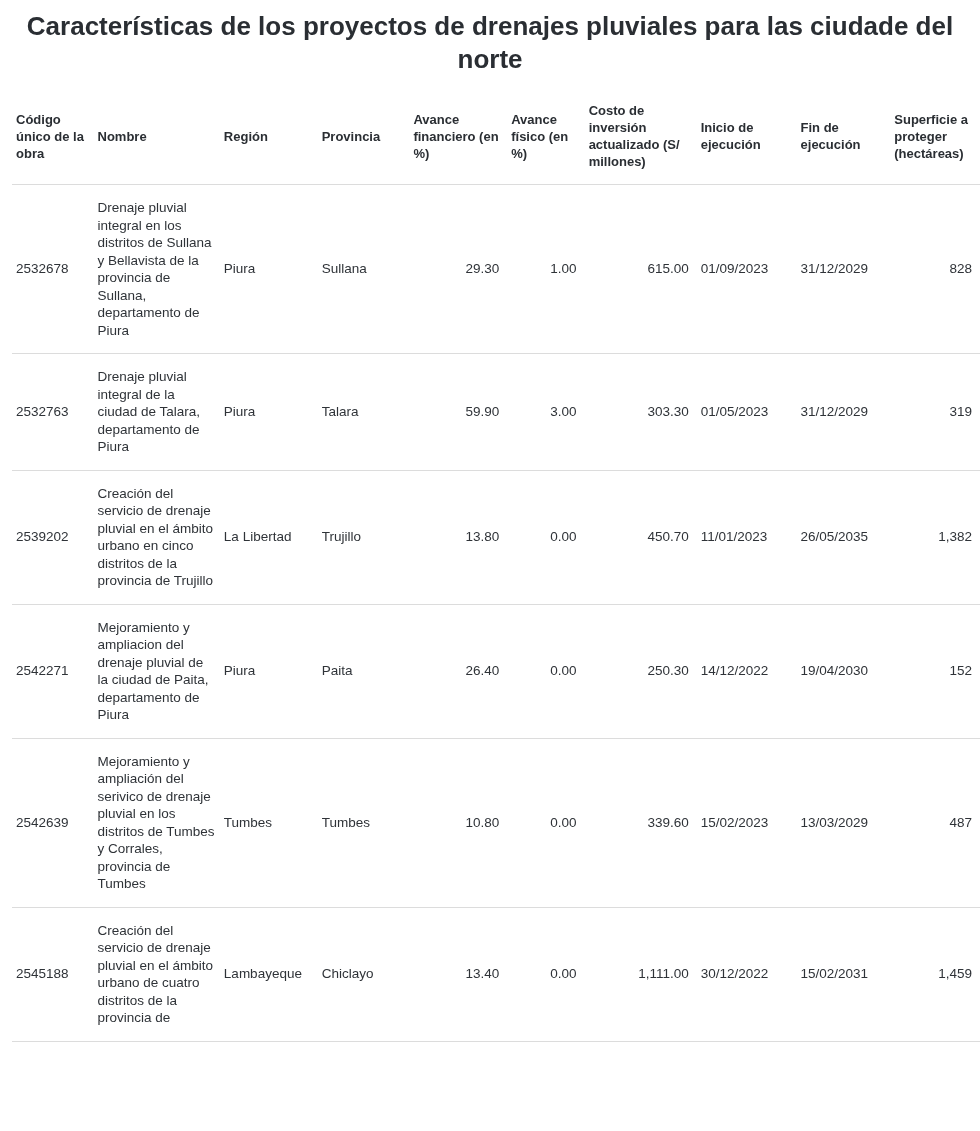 This screenshot has height=1131, width=980. What do you see at coordinates (640, 671) in the screenshot?
I see `table-cell: 250.30` at bounding box center [640, 671].